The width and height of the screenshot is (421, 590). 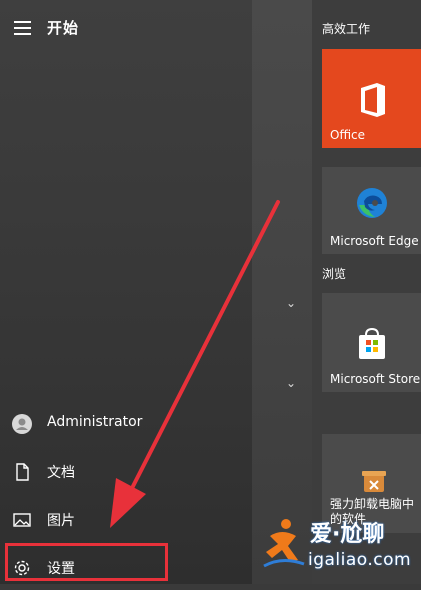 What do you see at coordinates (23, 28) in the screenshot?
I see `hamburger-icon` at bounding box center [23, 28].